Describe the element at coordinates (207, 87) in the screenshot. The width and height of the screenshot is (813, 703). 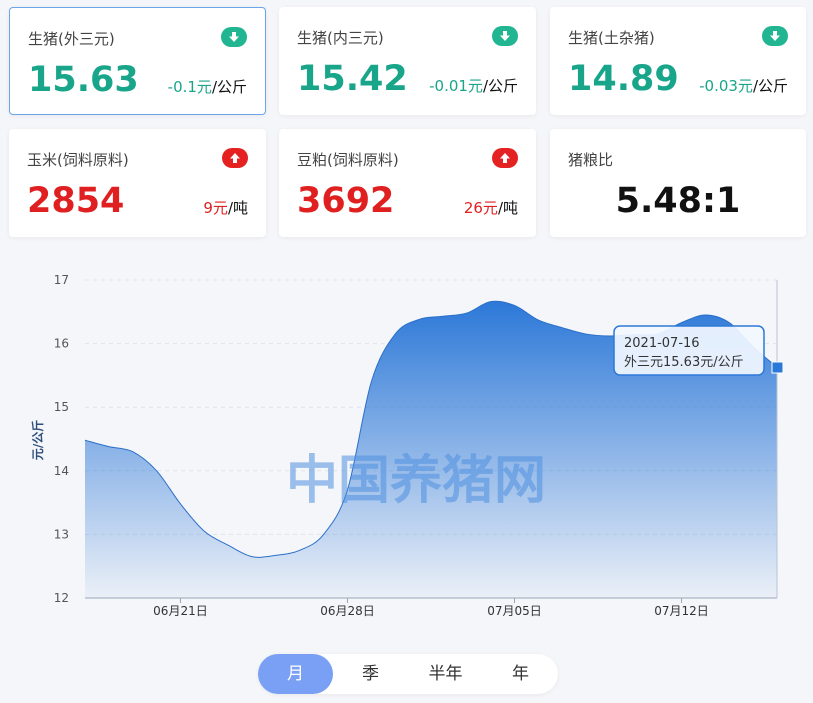
I see `price-change: -0.1元/公斤` at that location.